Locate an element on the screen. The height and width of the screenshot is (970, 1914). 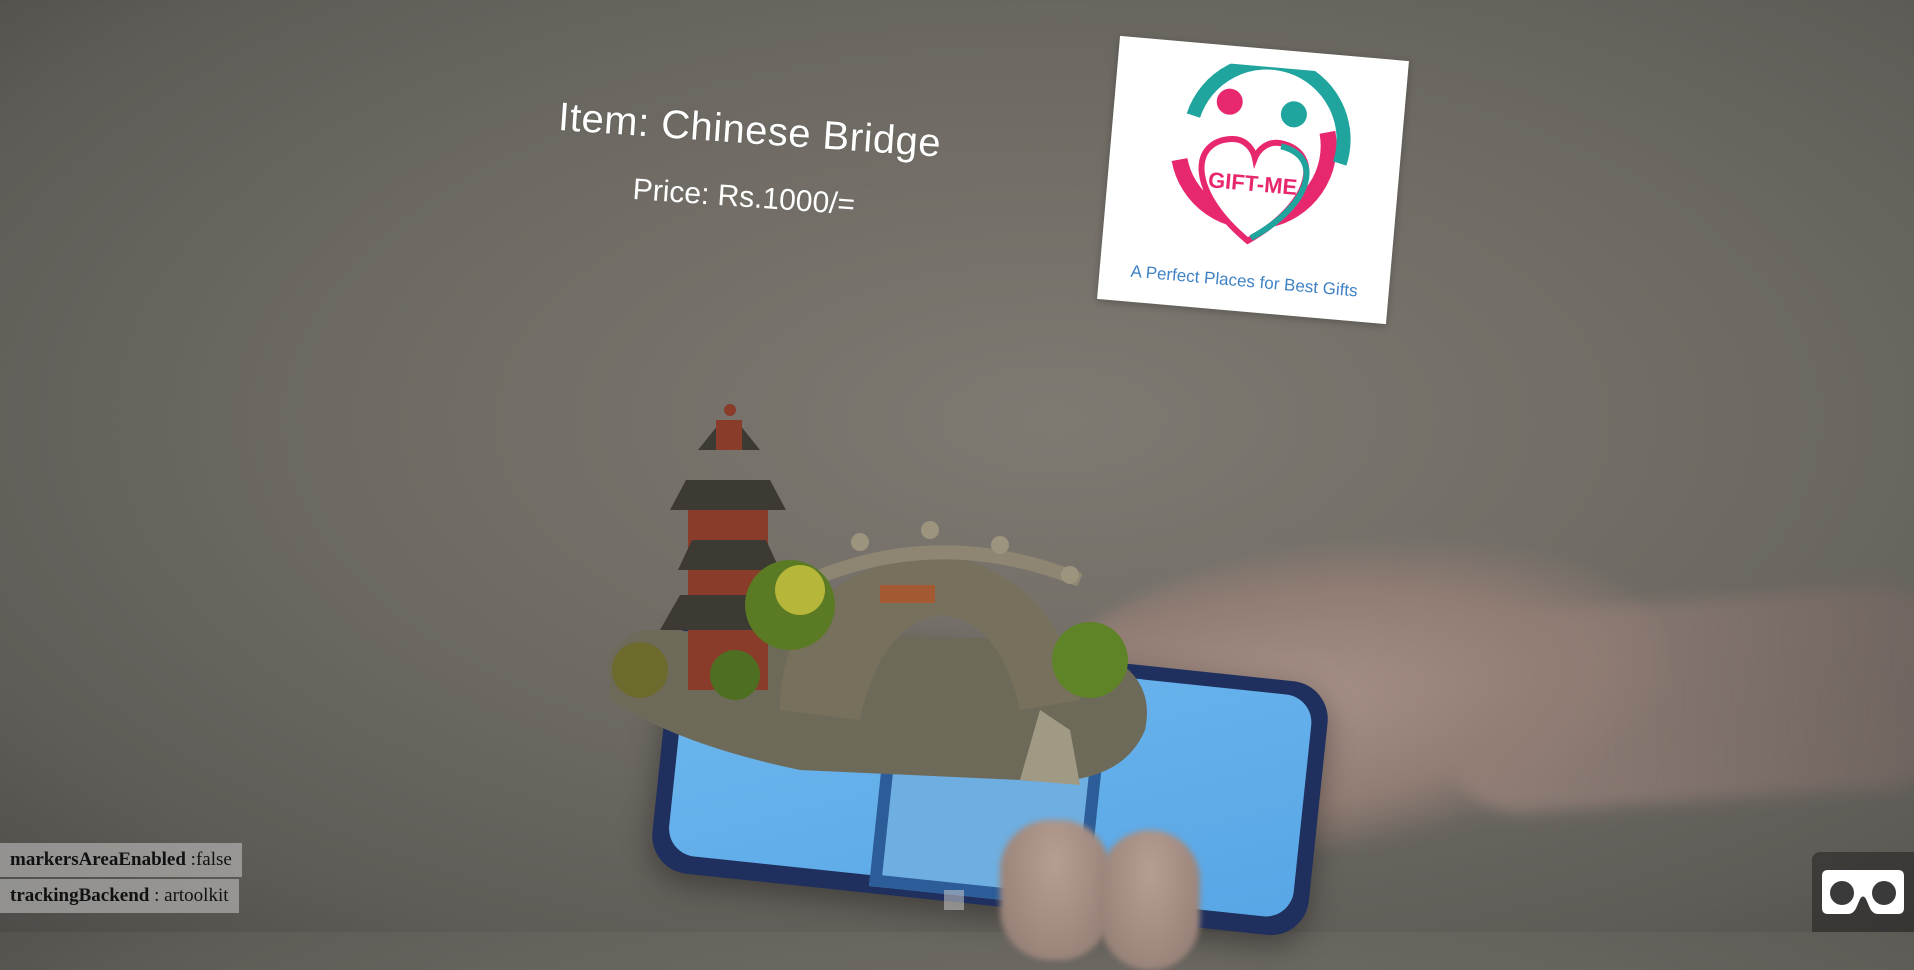
loading-indicator is located at coordinates (954, 900).